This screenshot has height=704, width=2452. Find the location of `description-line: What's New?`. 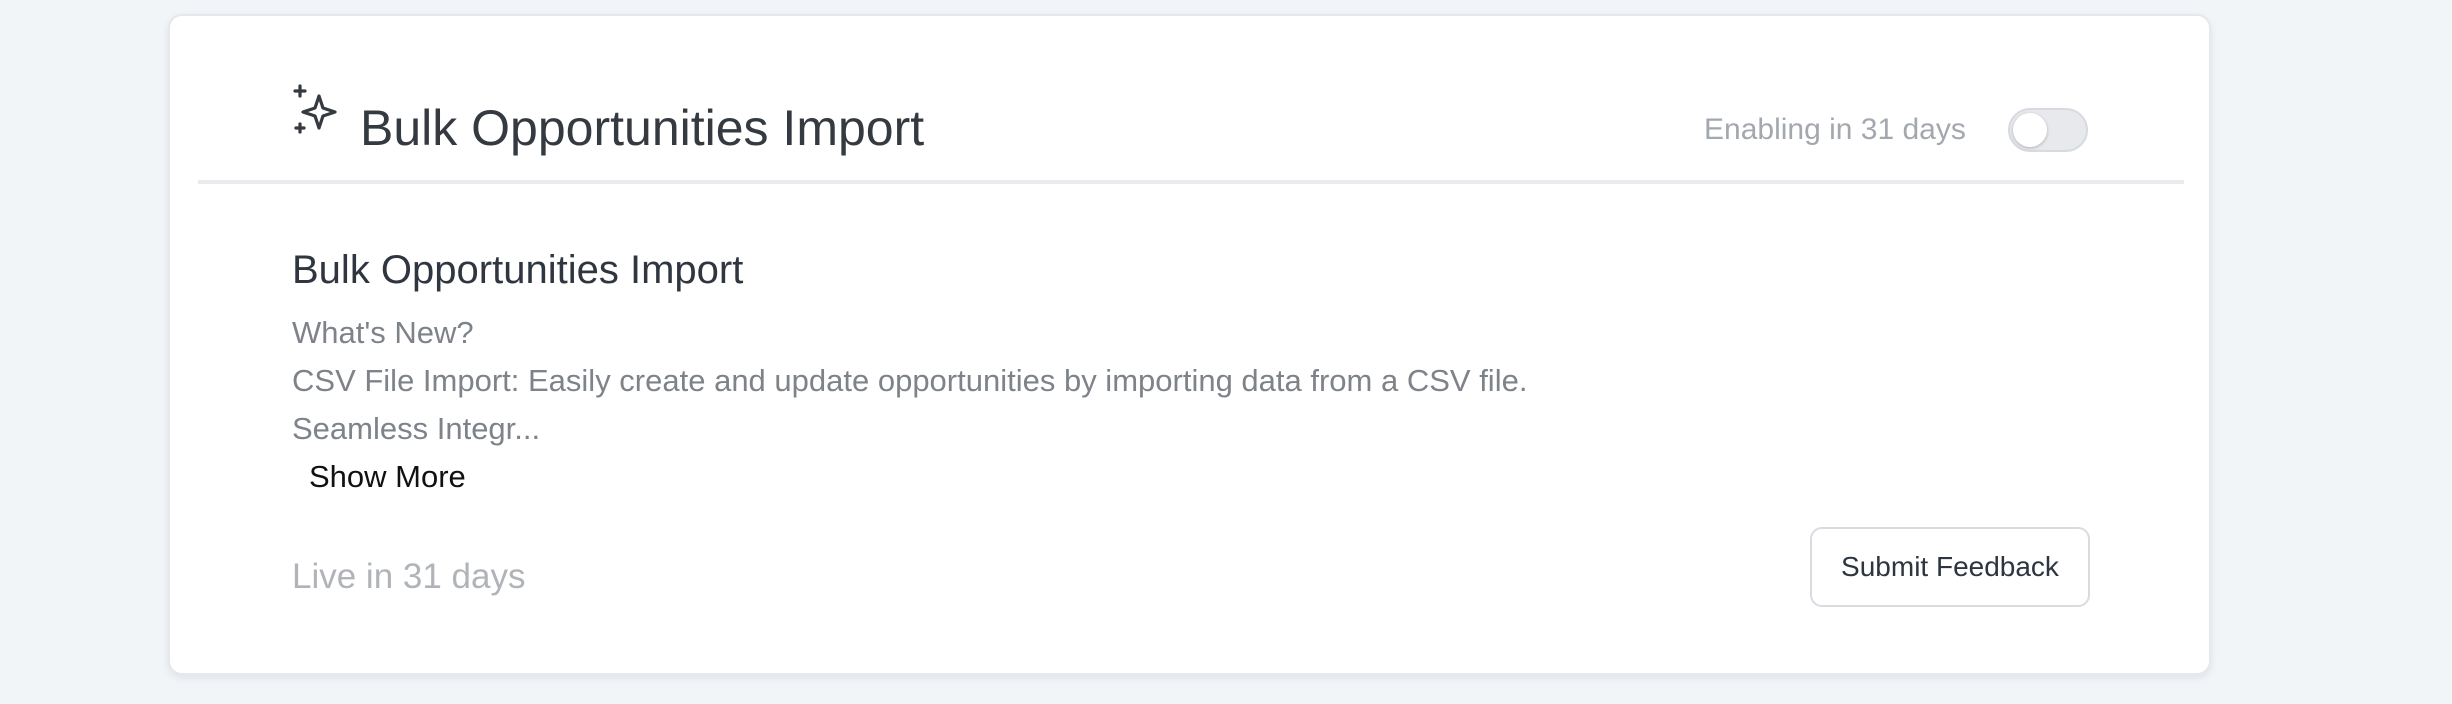

description-line: What's New? is located at coordinates (383, 332).